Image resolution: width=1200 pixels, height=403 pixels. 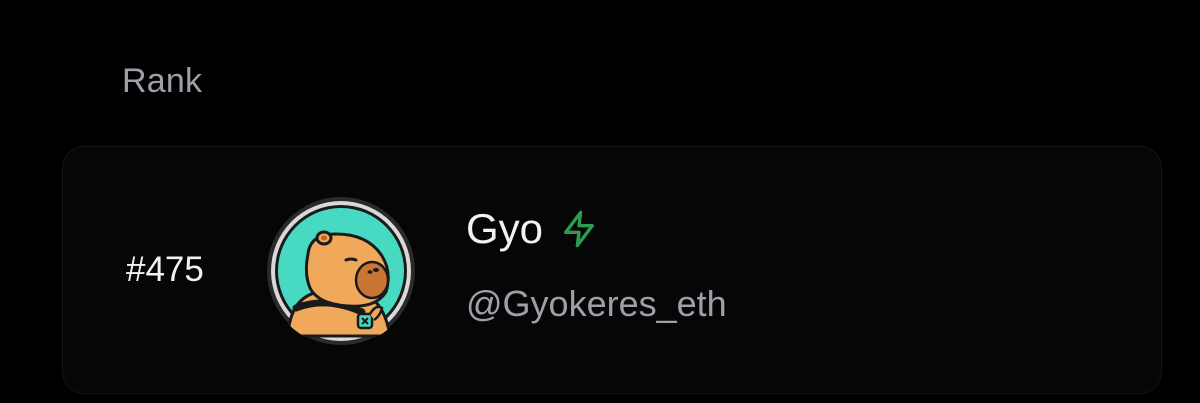 What do you see at coordinates (162, 81) in the screenshot?
I see `rank-column-header: Rank` at bounding box center [162, 81].